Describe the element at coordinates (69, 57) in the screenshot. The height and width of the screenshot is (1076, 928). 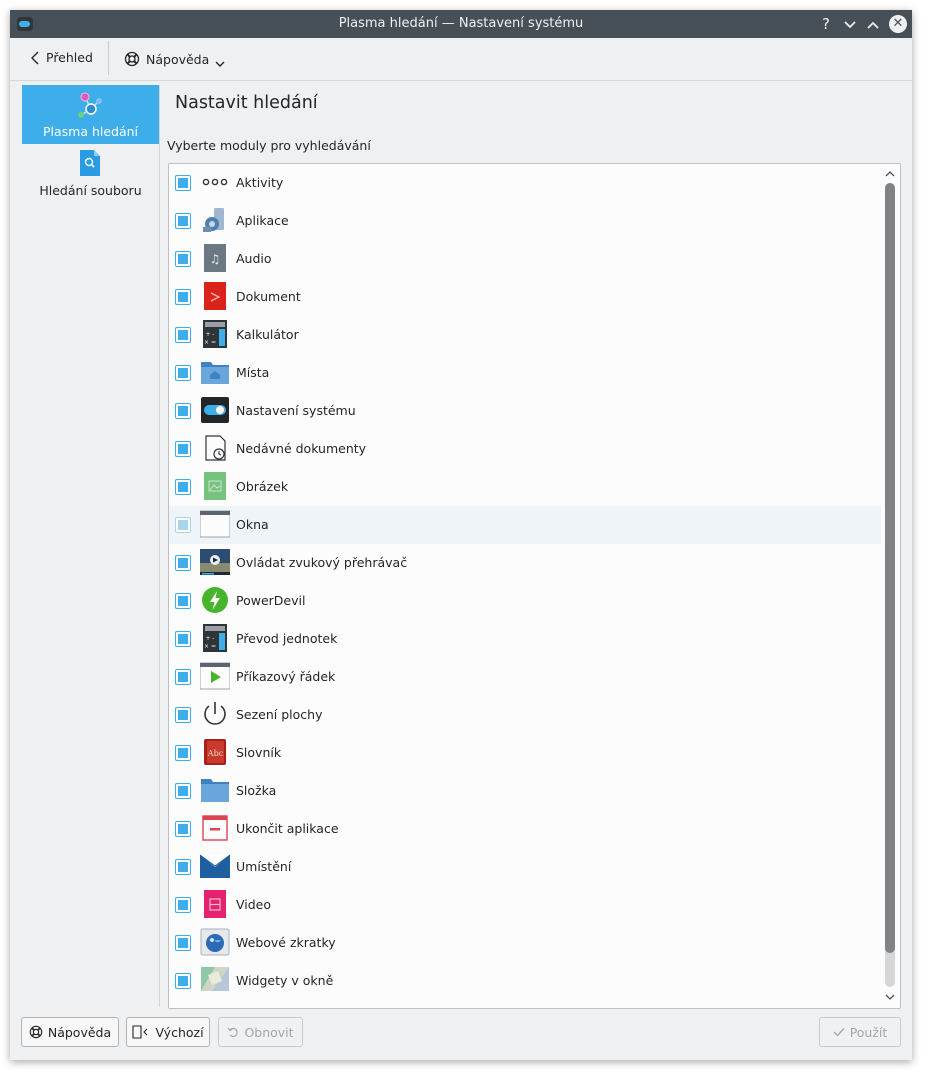
I see `back-button-label: Přehled` at that location.